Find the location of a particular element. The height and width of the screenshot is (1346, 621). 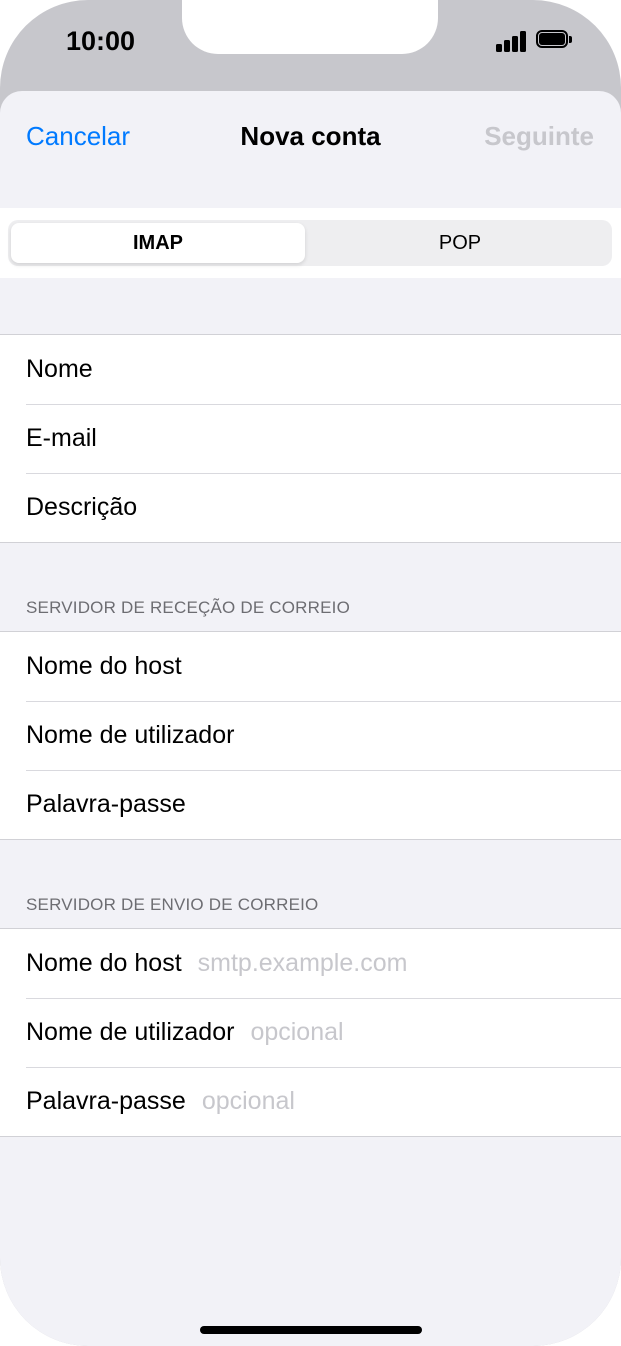

field-label: Descrição is located at coordinates (82, 507).